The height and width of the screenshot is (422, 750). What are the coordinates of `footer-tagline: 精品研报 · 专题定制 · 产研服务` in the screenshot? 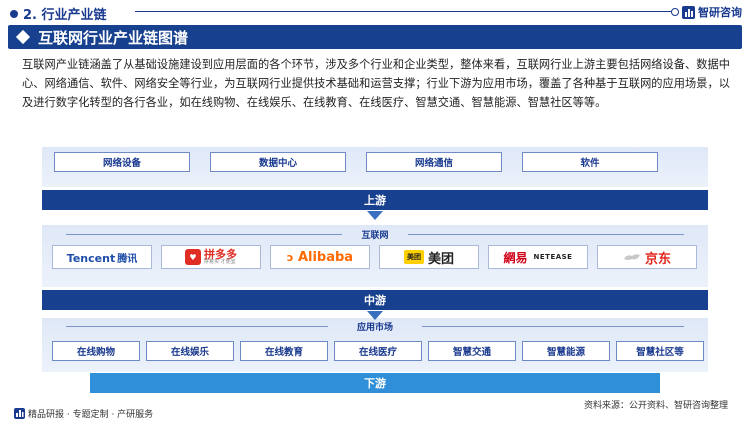 It's located at (83, 413).